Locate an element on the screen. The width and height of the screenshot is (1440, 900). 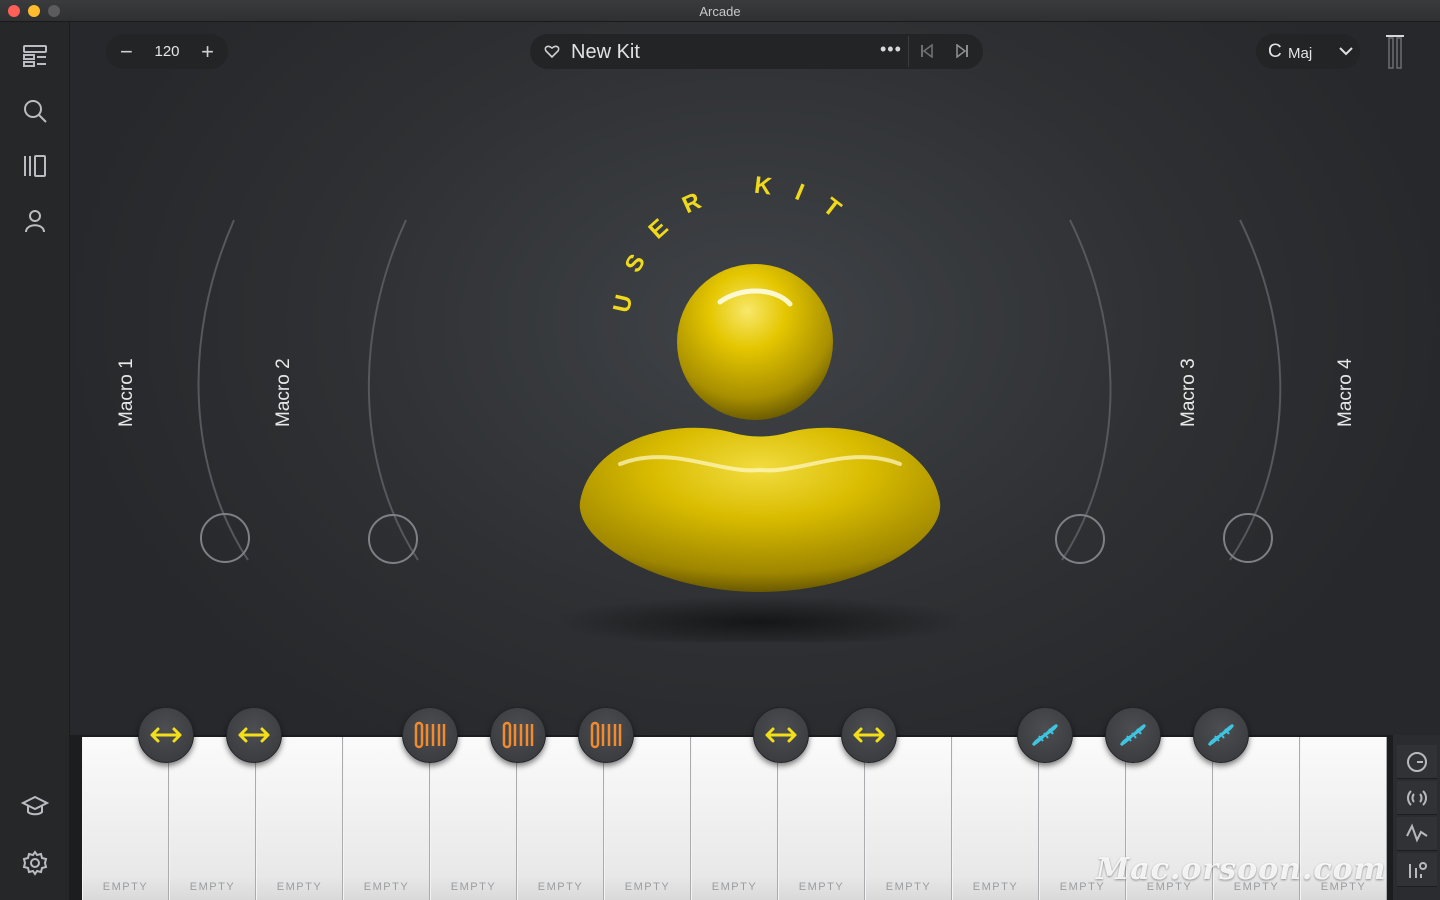
search-icon is located at coordinates (35, 111).